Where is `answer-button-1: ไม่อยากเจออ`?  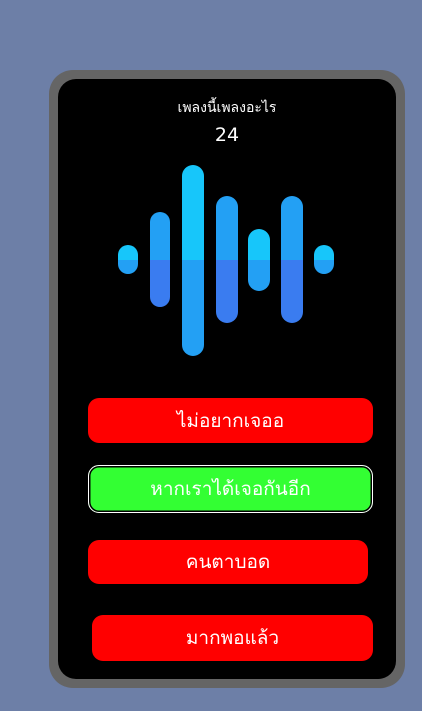 answer-button-1: ไม่อยากเจออ is located at coordinates (230, 420).